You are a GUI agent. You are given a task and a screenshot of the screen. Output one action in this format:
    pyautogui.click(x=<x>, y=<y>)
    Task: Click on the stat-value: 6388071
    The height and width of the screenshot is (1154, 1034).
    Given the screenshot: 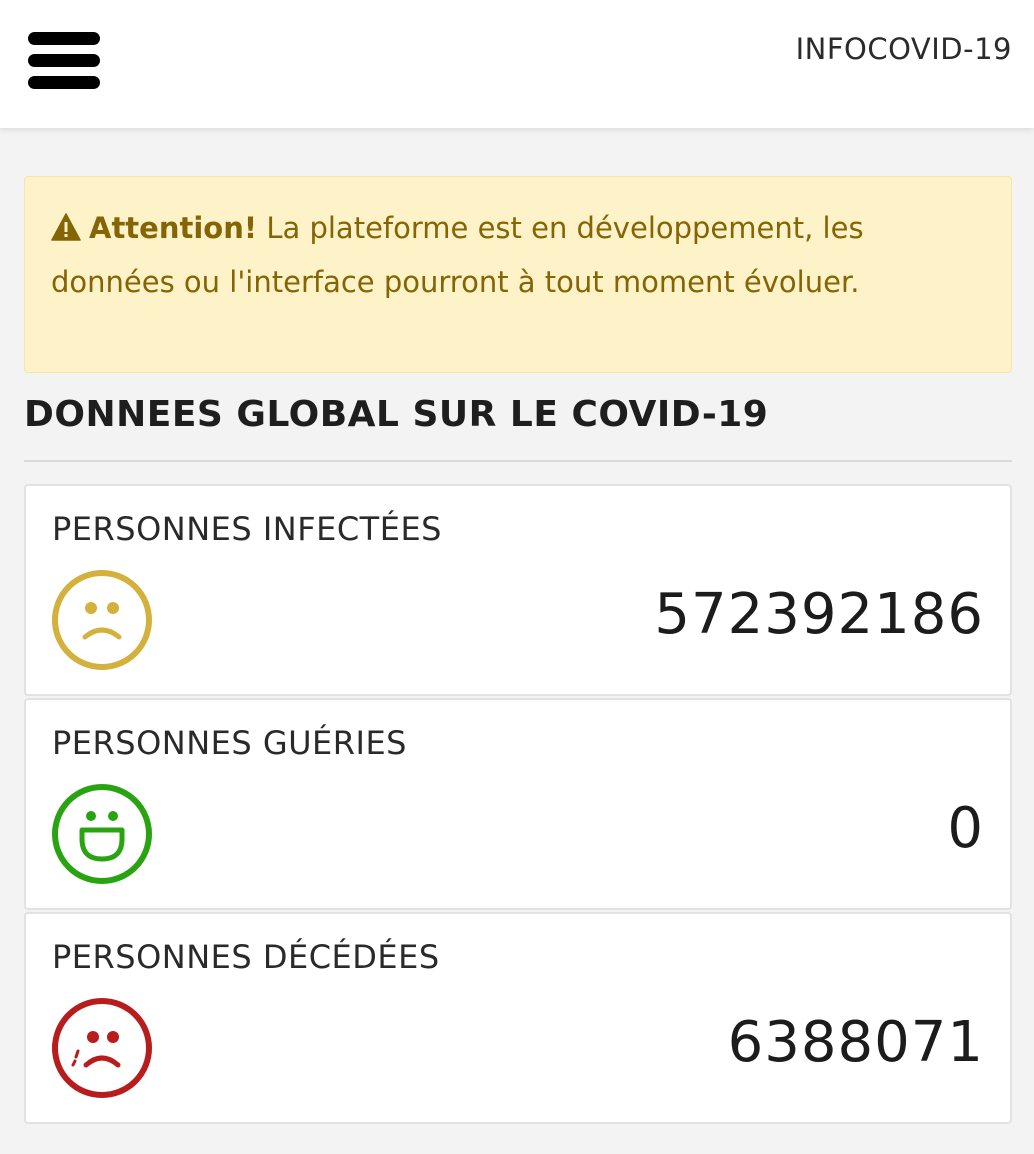 What is the action you would take?
    pyautogui.click(x=855, y=1042)
    